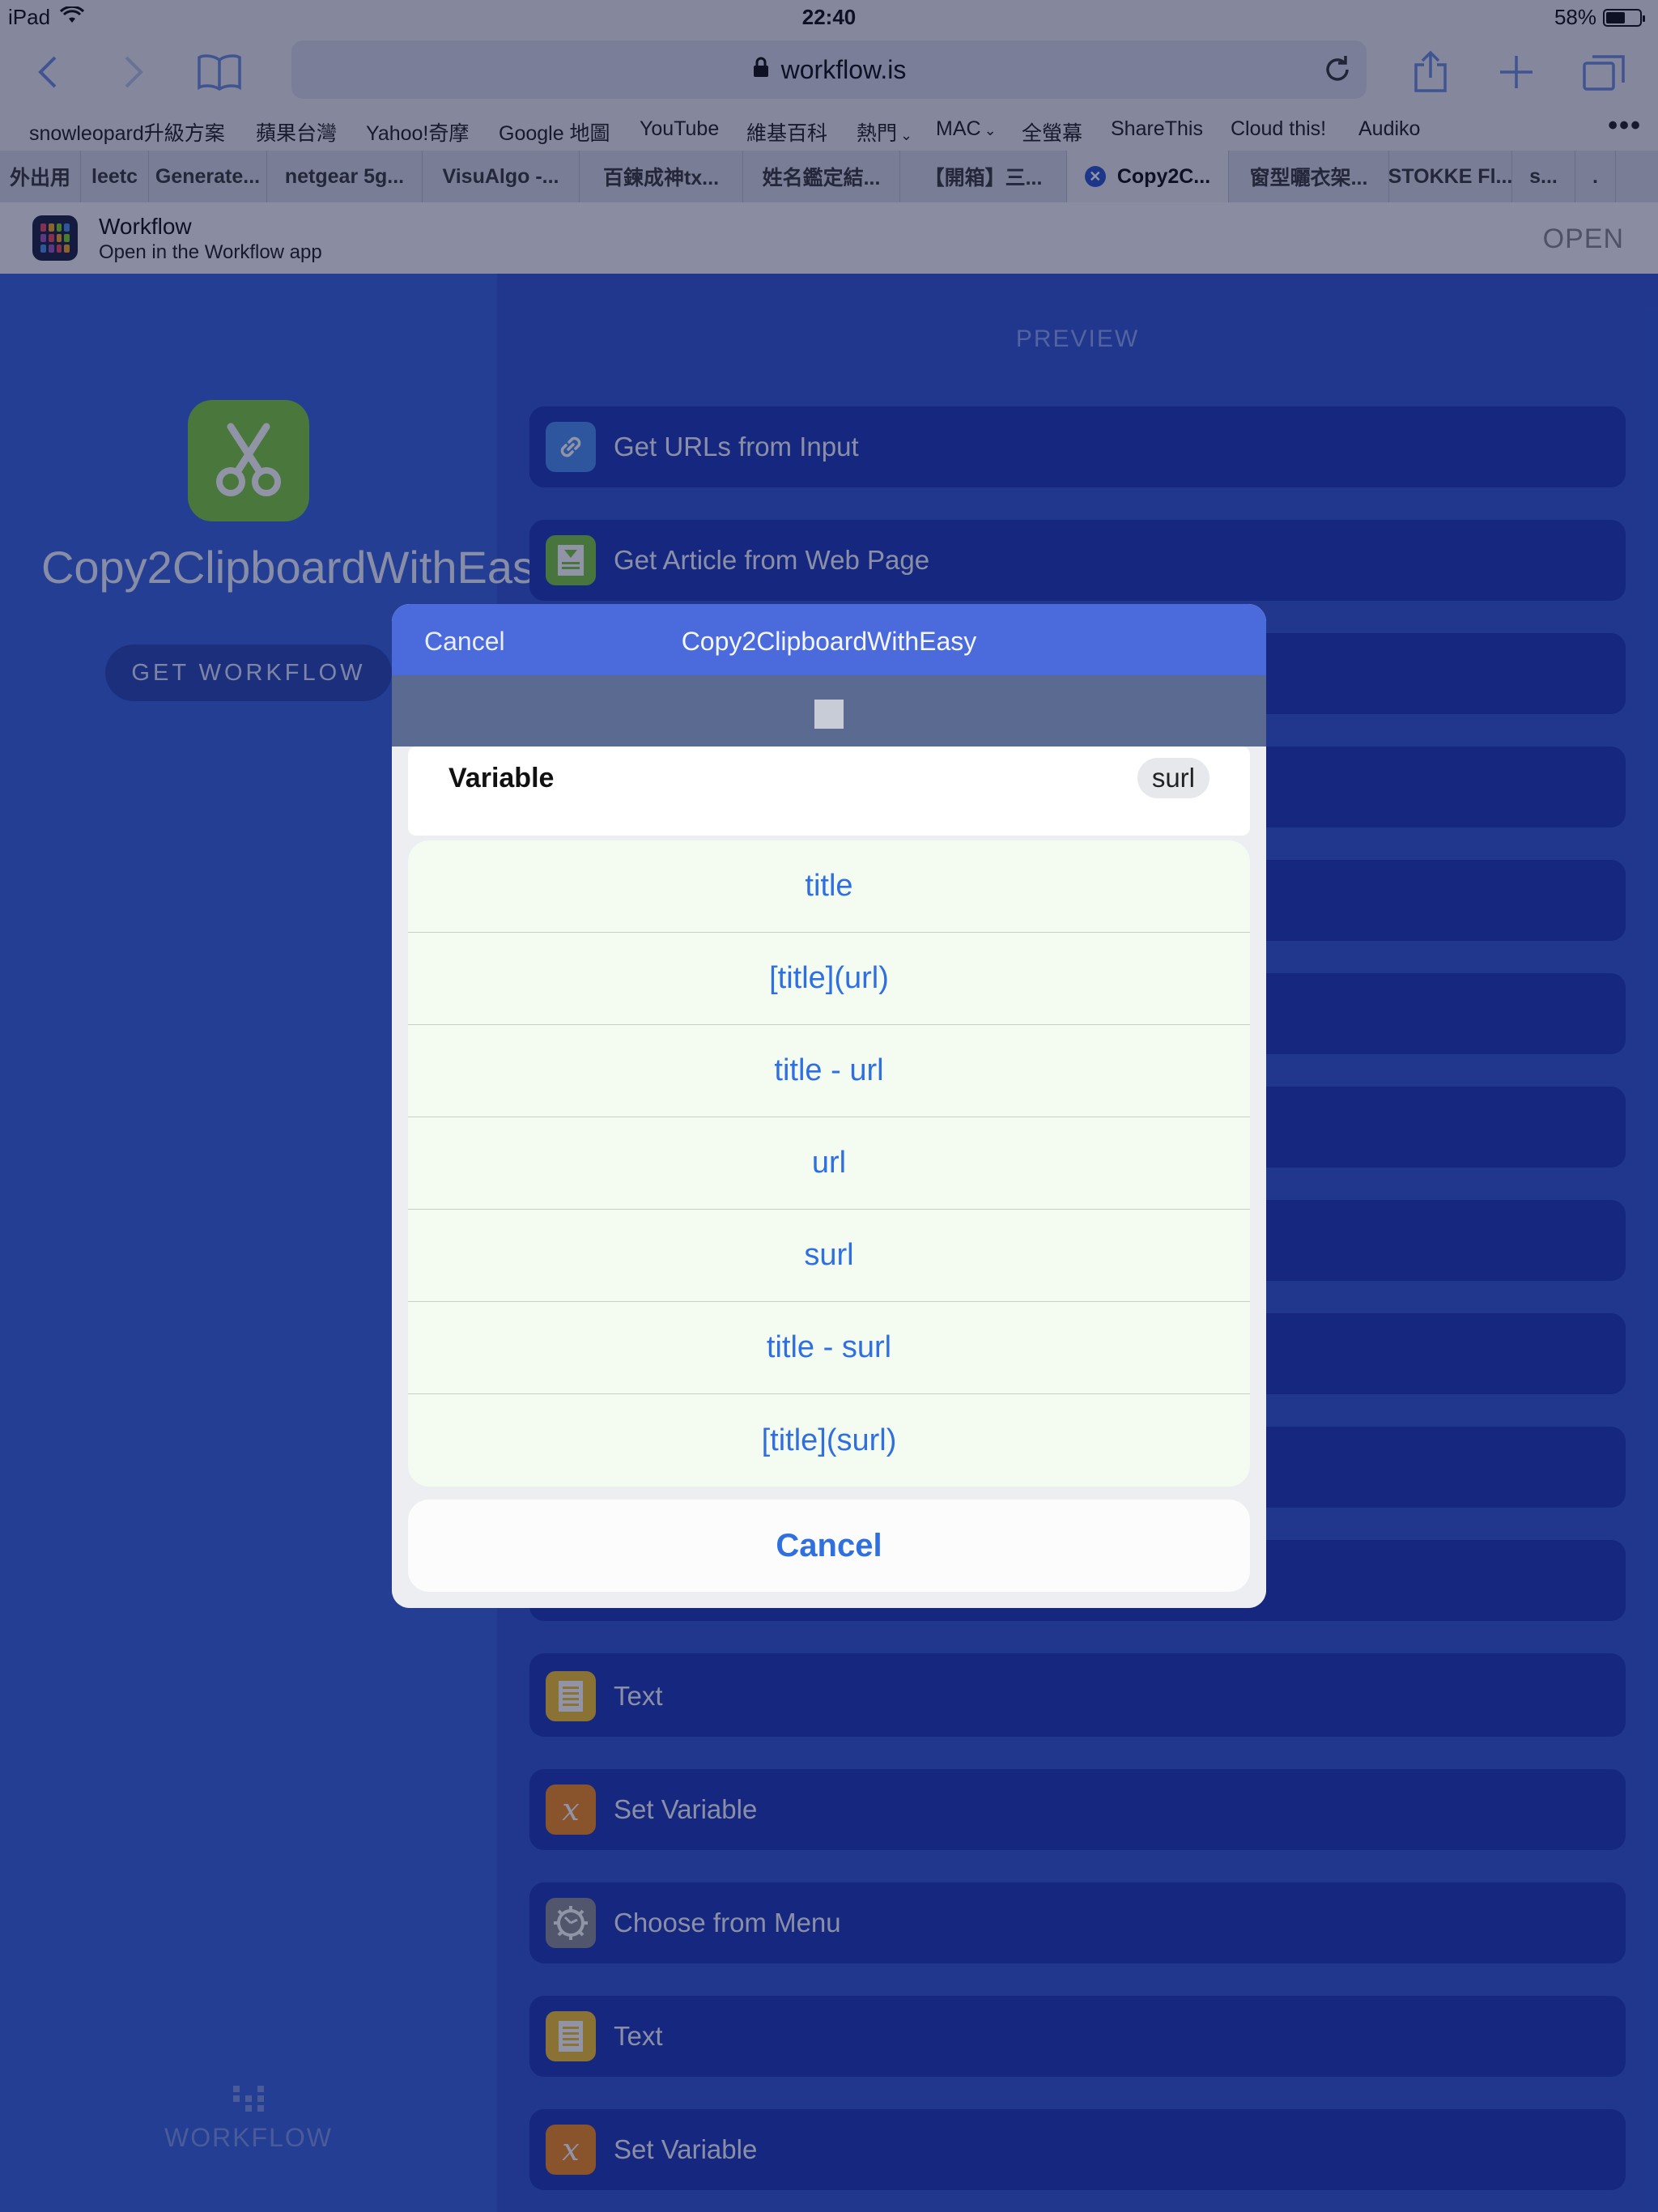  What do you see at coordinates (1173, 778) in the screenshot?
I see `variable-token: surl` at bounding box center [1173, 778].